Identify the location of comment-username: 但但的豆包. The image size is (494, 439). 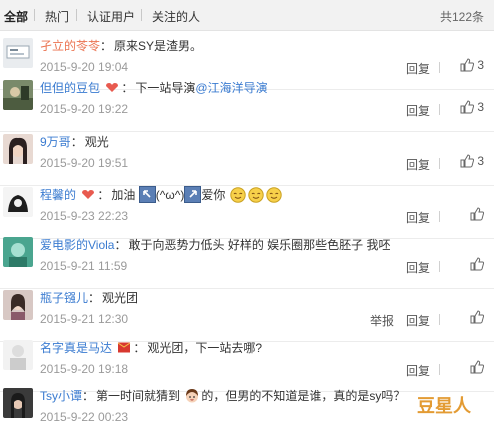
(70, 88).